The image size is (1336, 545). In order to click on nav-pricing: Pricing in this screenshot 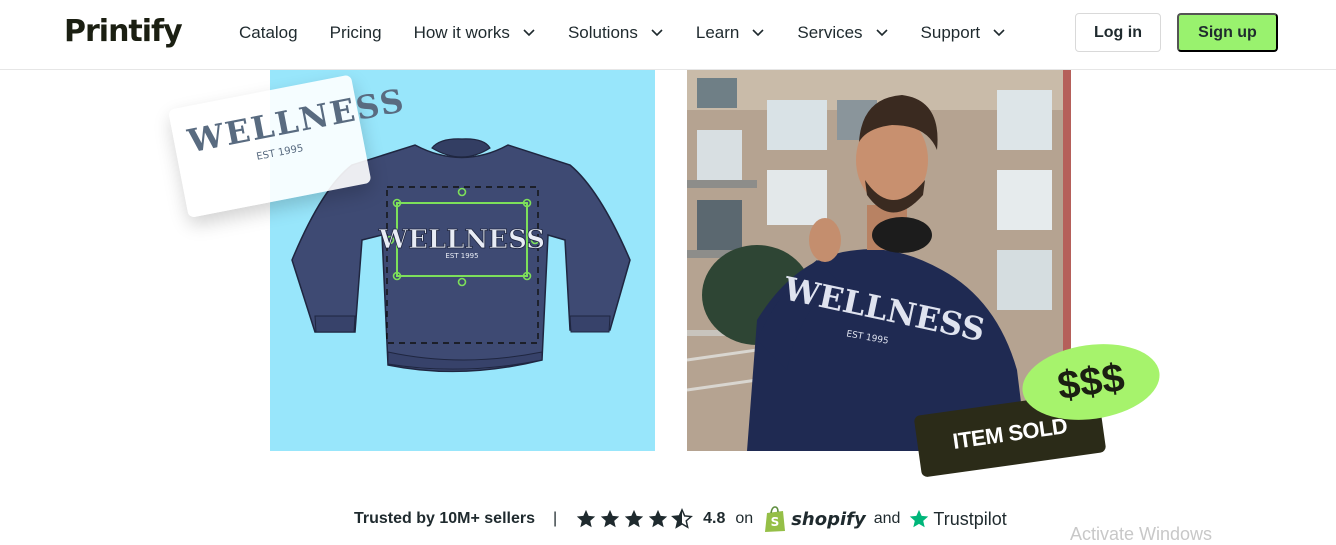, I will do `click(356, 33)`.